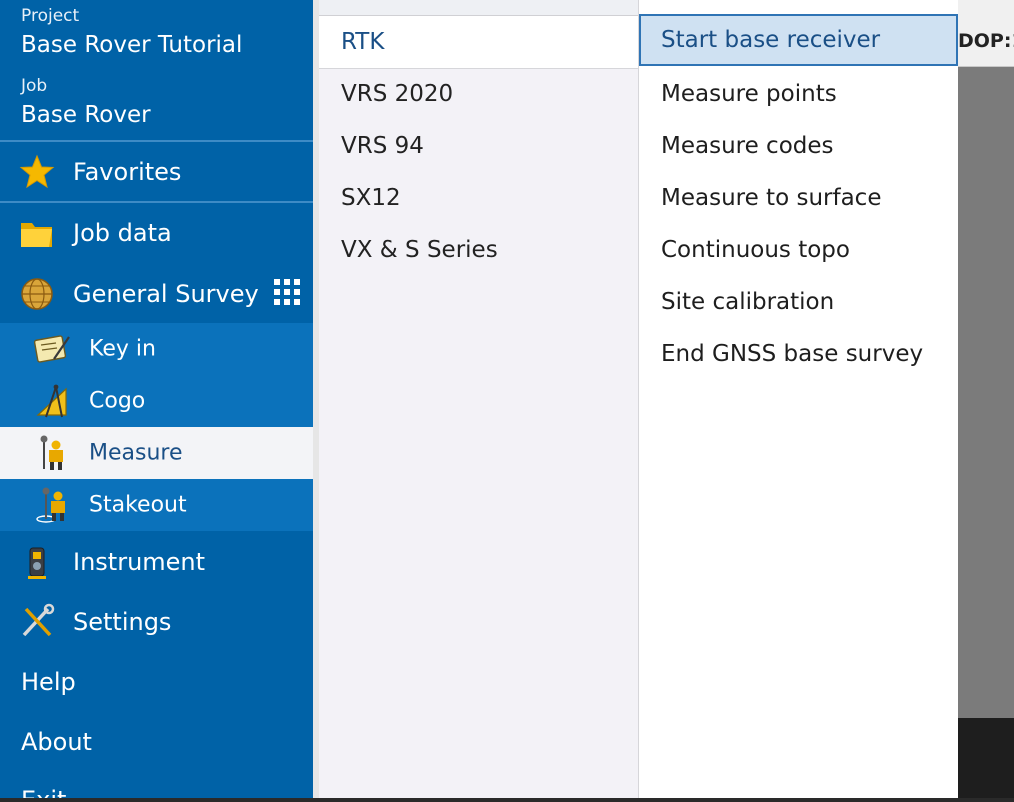 The image size is (1014, 802). I want to click on style-item-label: VRS 2020, so click(397, 94).